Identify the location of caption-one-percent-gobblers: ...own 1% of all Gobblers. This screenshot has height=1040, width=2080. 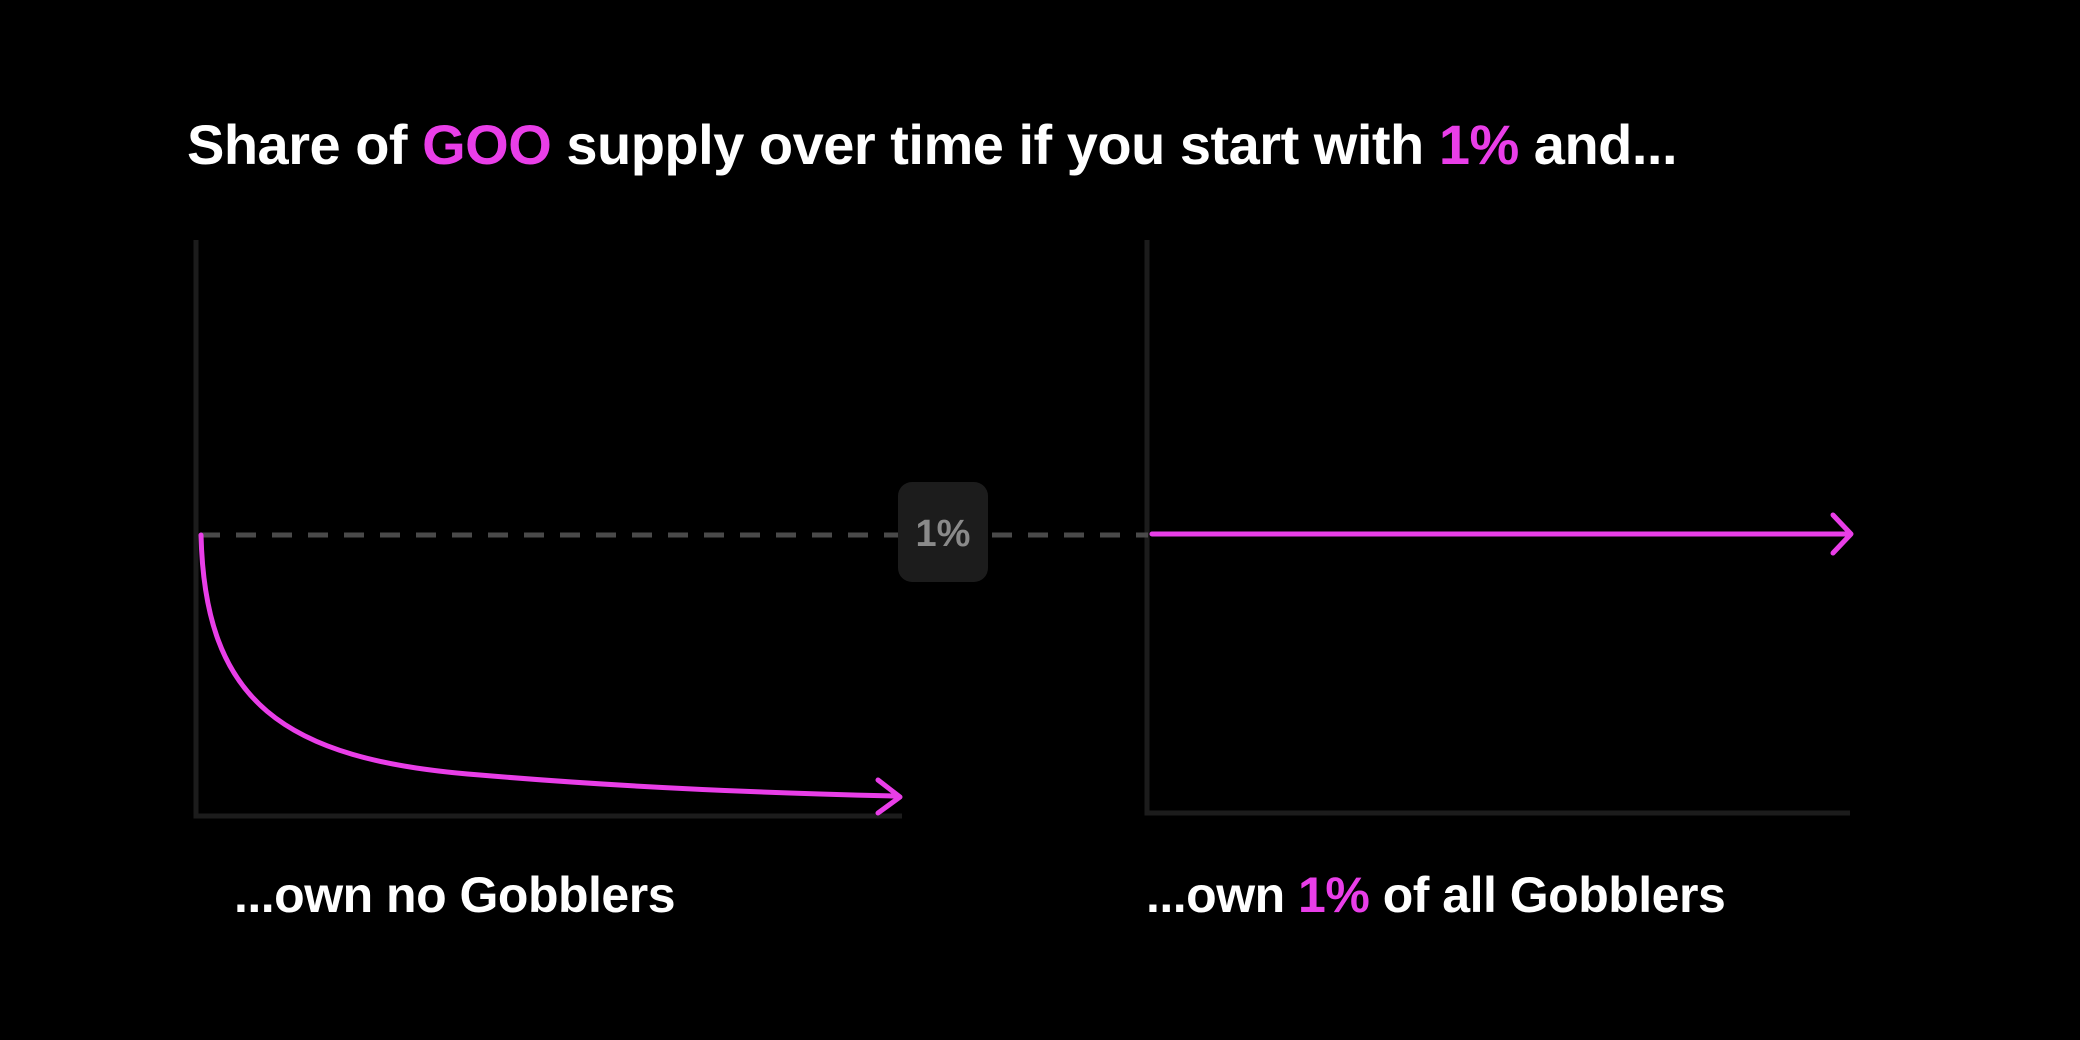
(1436, 895).